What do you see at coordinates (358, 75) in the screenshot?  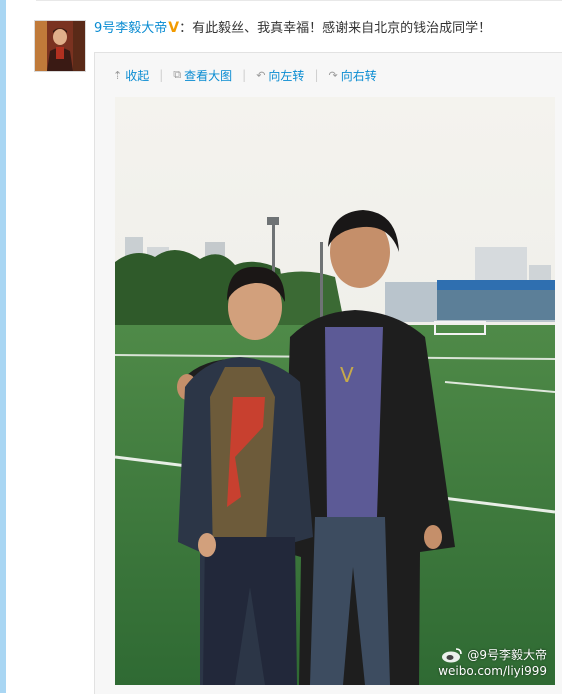 I see `rotate-right-label: 向右转` at bounding box center [358, 75].